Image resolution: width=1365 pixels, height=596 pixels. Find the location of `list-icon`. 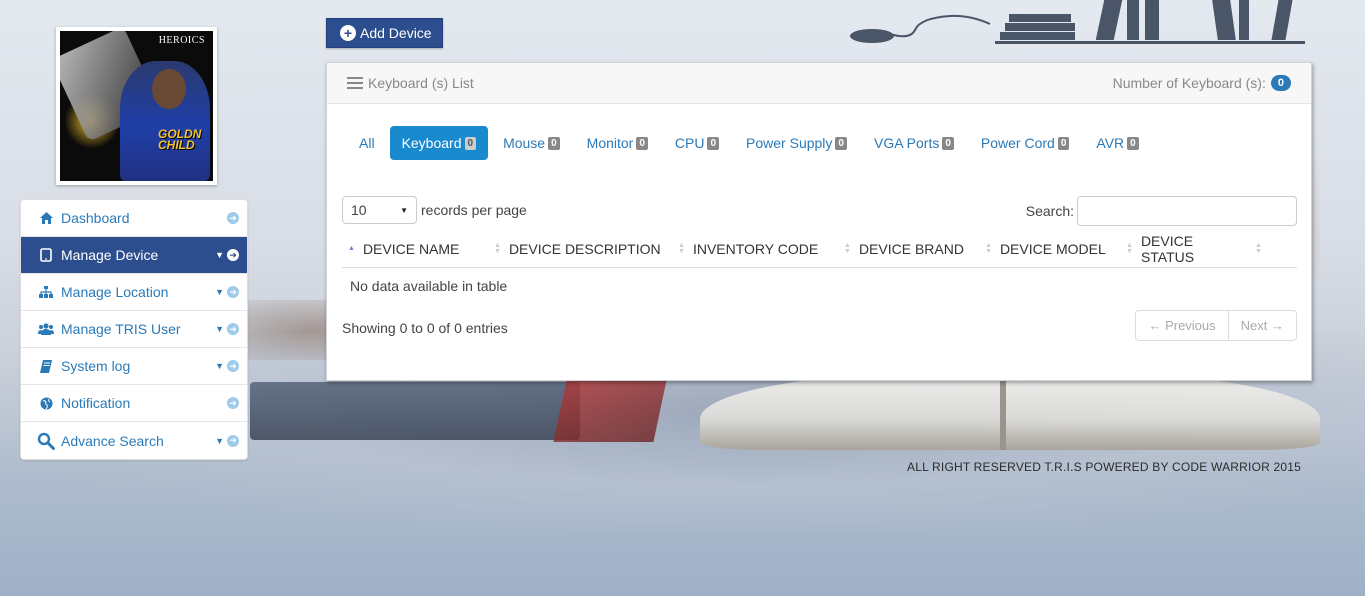

list-icon is located at coordinates (355, 83).